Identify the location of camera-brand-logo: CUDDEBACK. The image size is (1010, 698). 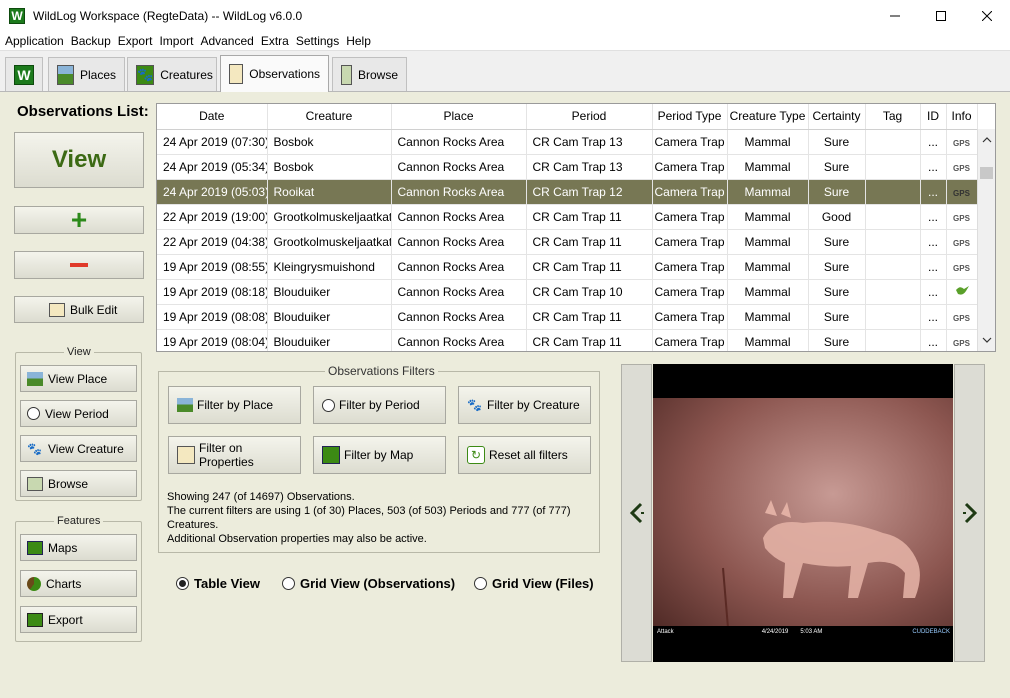
(931, 632).